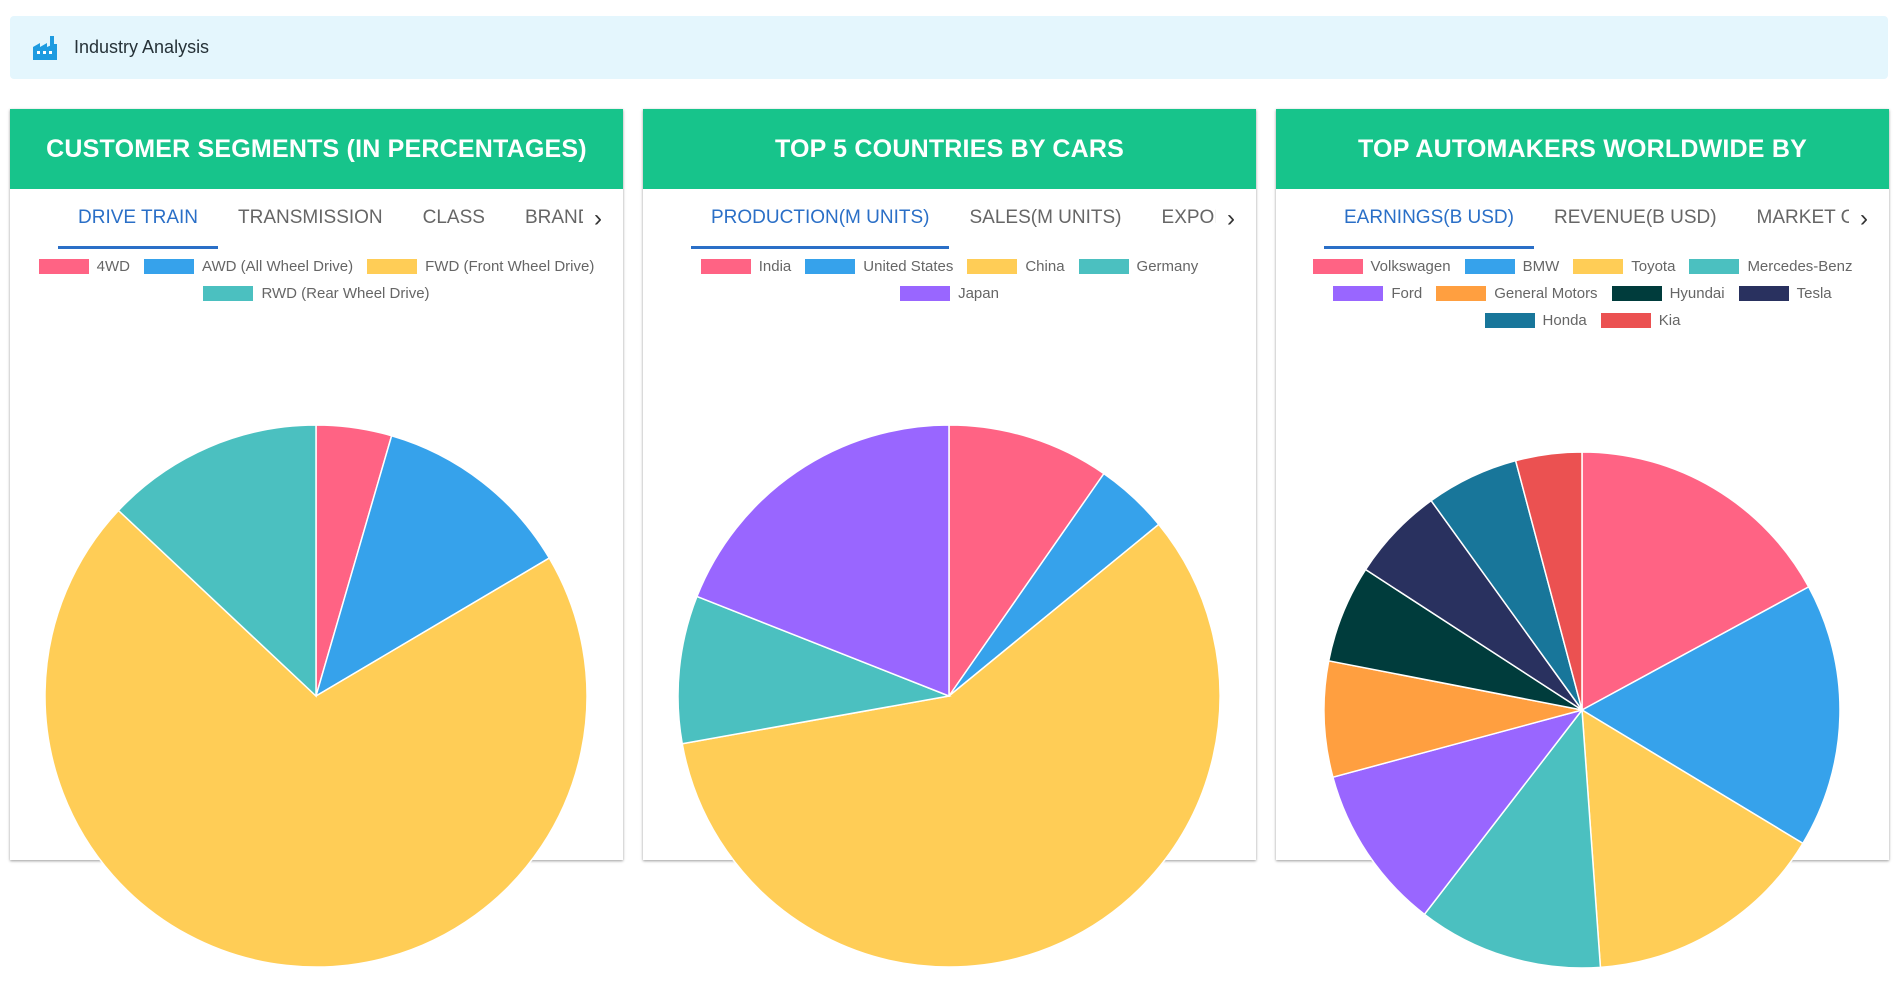  What do you see at coordinates (1546, 293) in the screenshot?
I see `legend-label: General Motors` at bounding box center [1546, 293].